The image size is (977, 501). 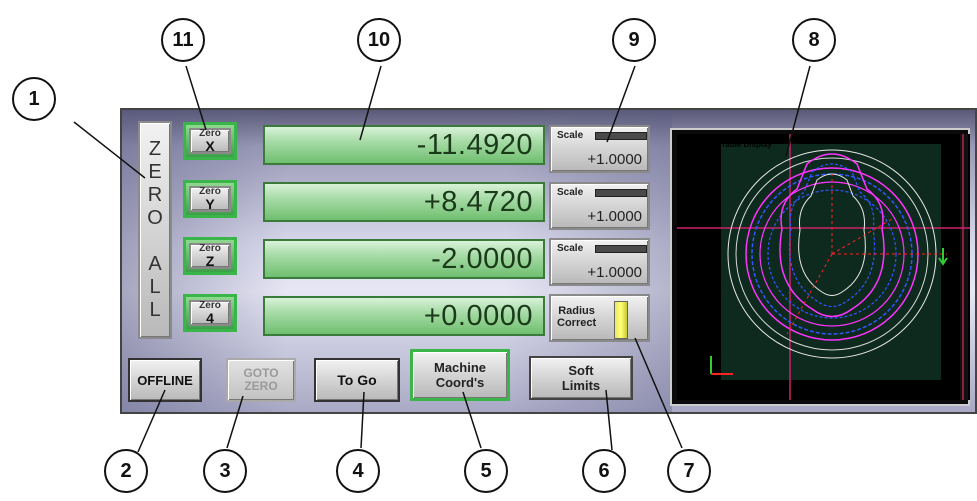 I want to click on callout-8: 8, so click(x=814, y=40).